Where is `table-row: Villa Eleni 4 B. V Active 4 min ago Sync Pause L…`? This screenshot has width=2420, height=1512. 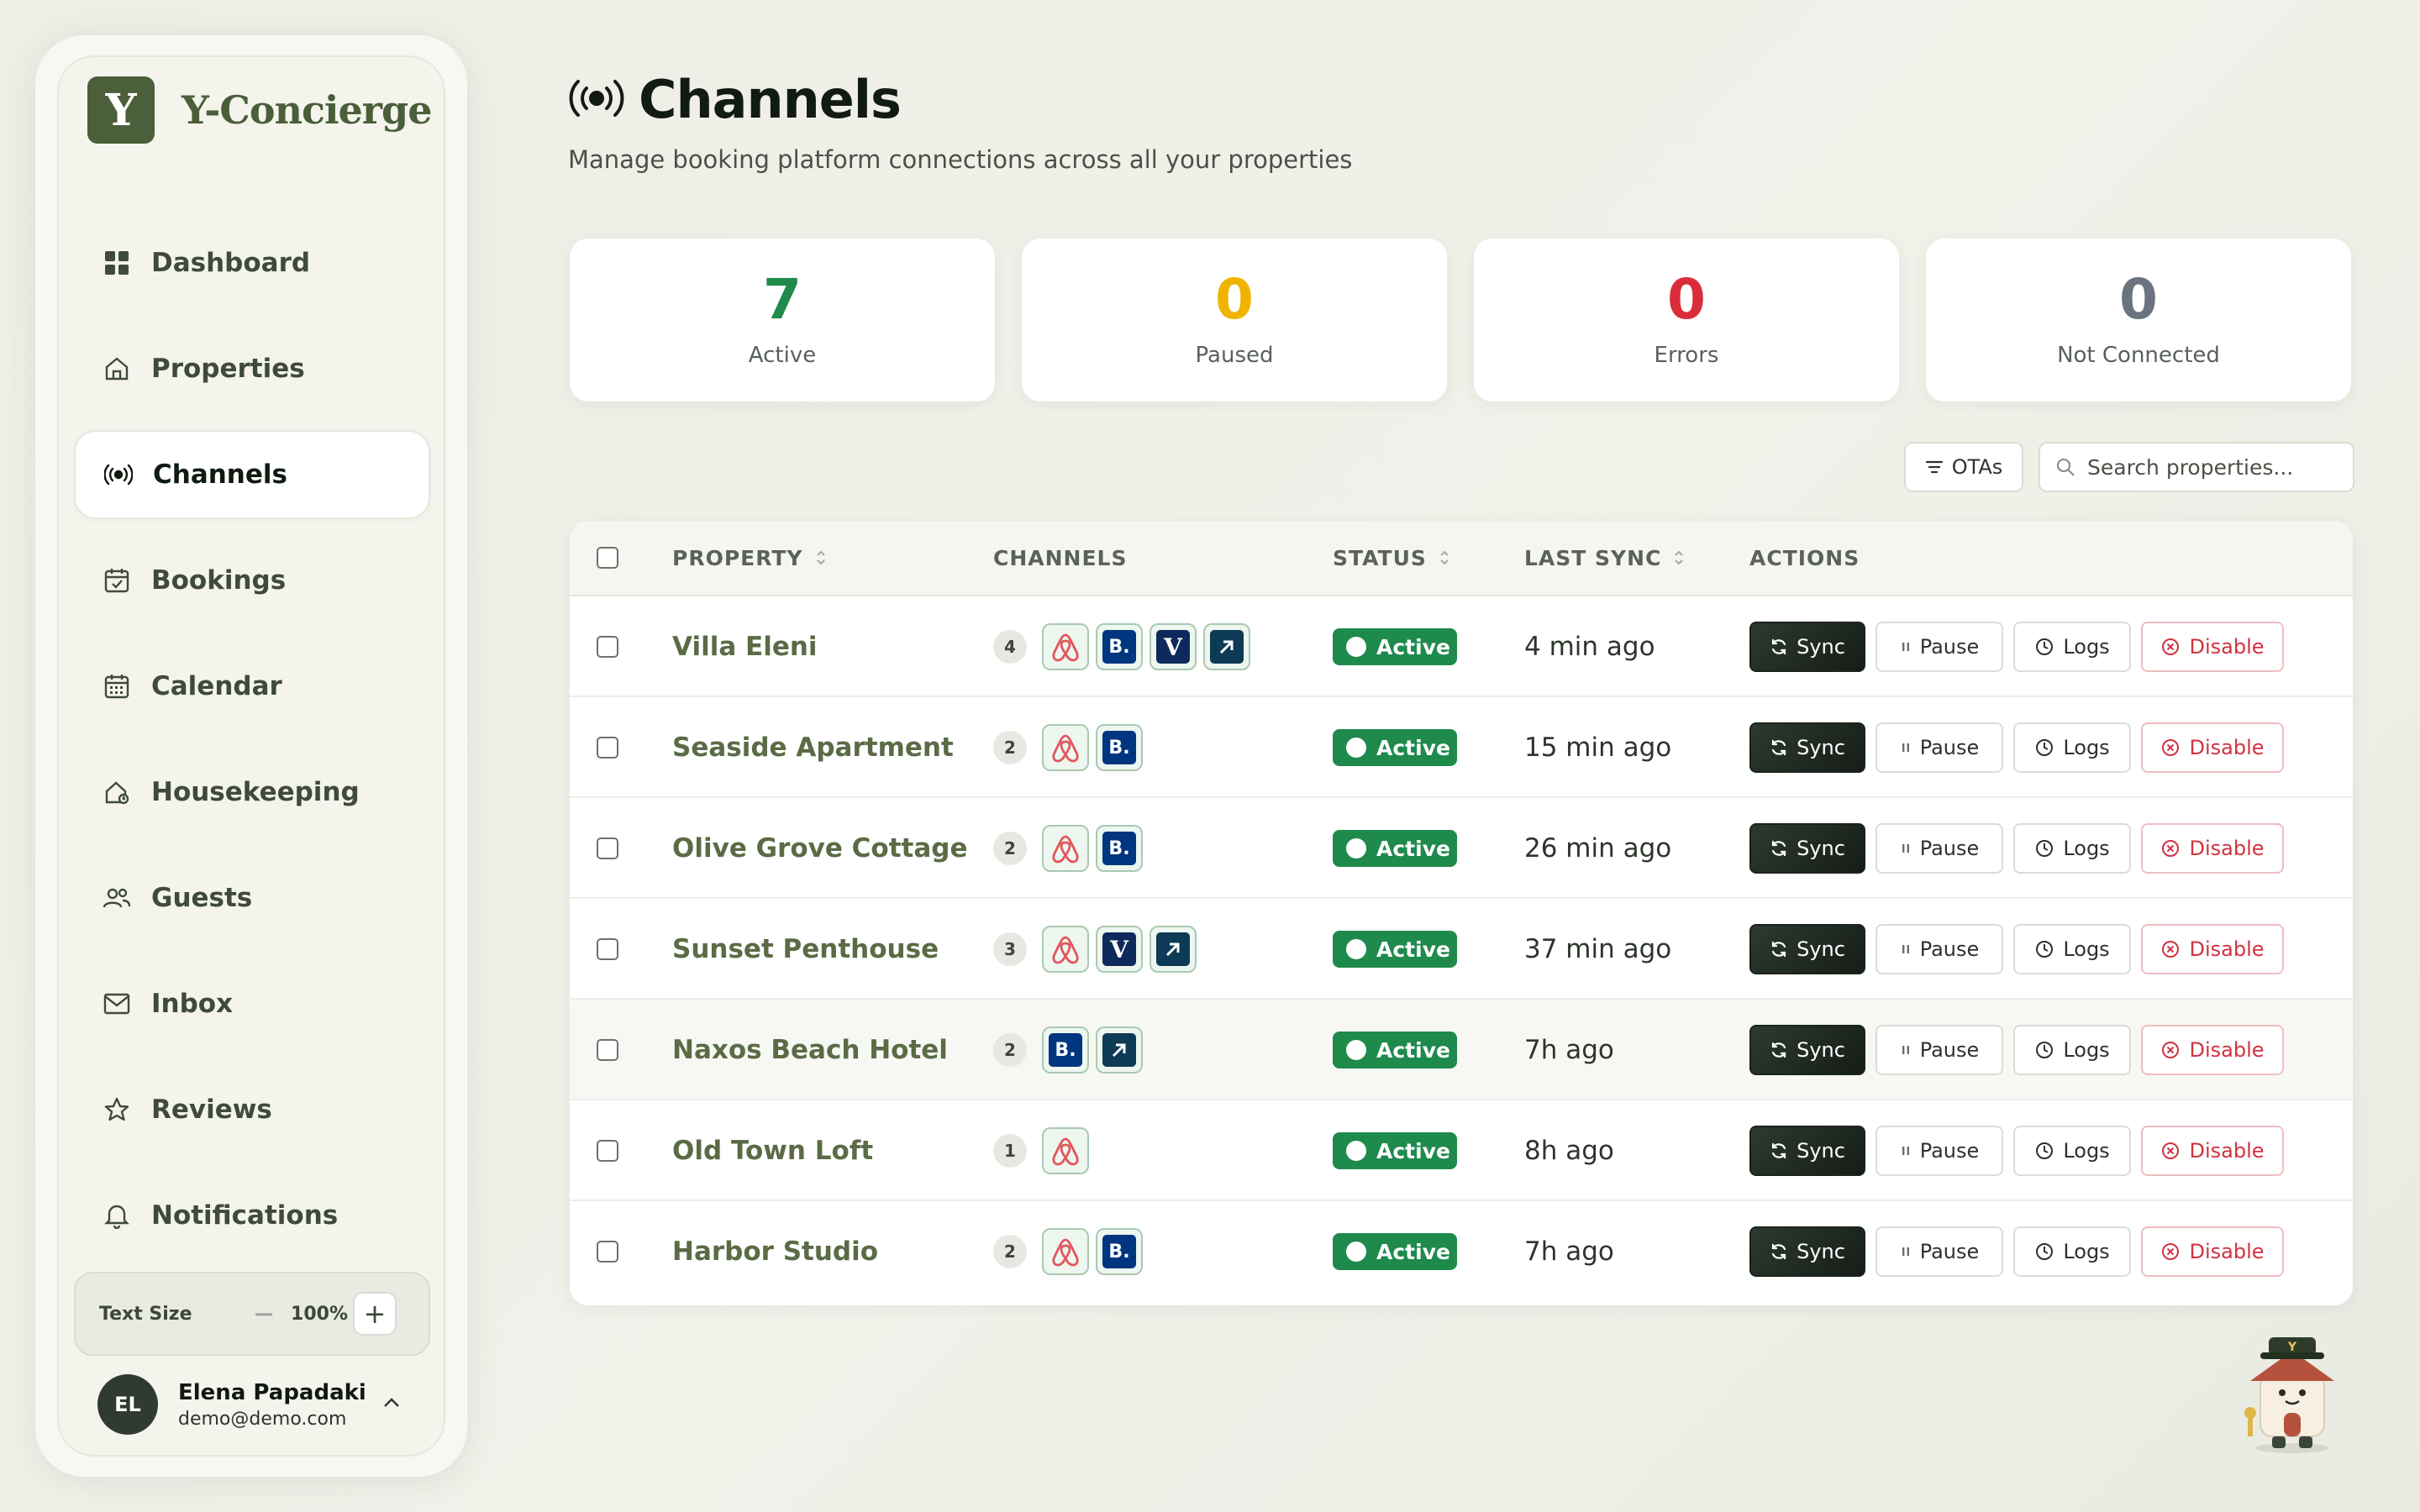
table-row: Villa Eleni 4 B. V Active 4 min ago Sync Pause L… is located at coordinates (1462, 646).